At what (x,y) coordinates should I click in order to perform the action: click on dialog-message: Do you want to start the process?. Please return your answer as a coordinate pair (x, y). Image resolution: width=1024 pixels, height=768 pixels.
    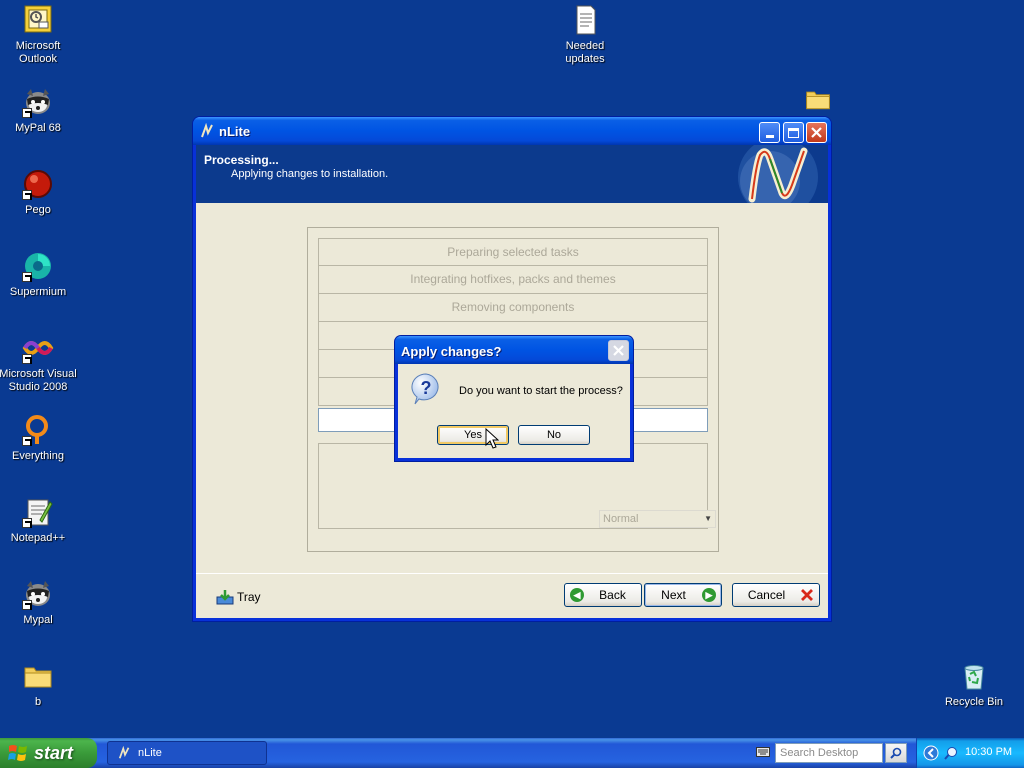
    Looking at the image, I should click on (541, 391).